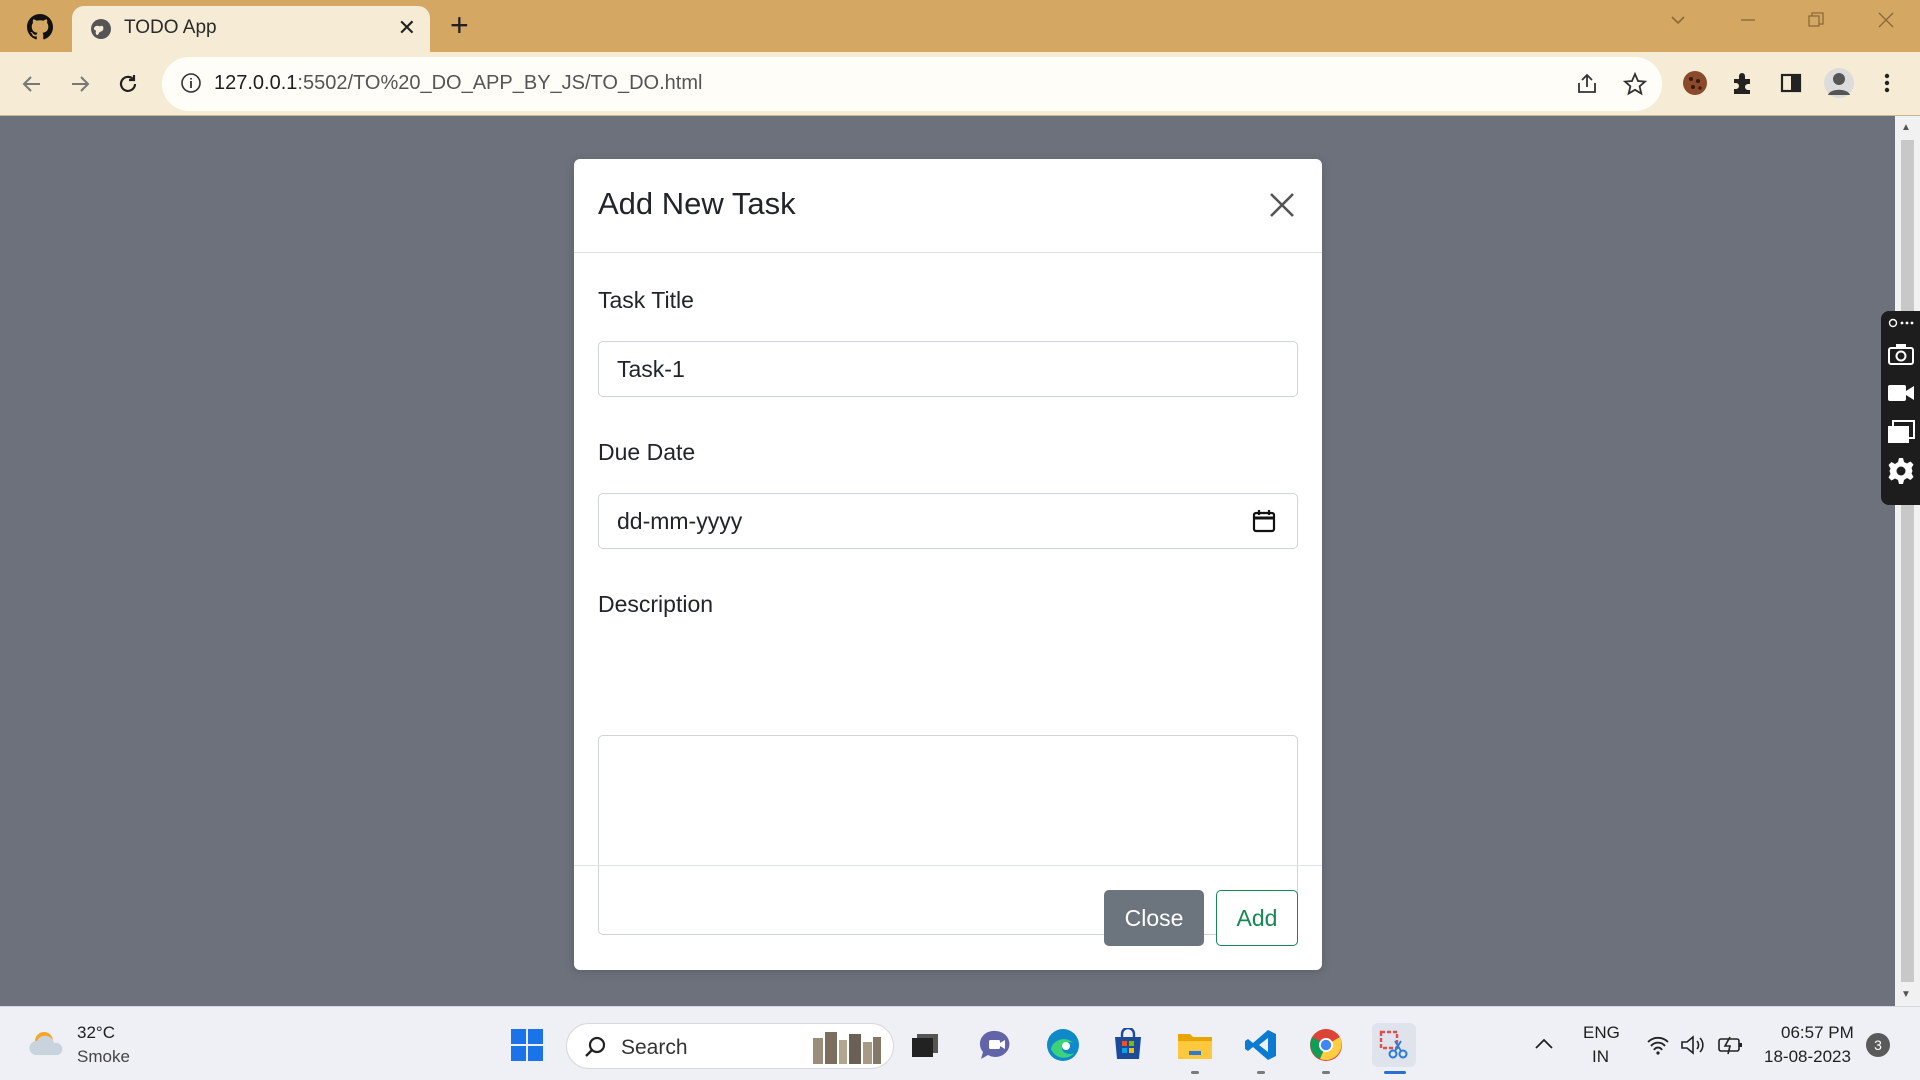 This screenshot has width=1920, height=1080. What do you see at coordinates (40, 27) in the screenshot?
I see `github-icon` at bounding box center [40, 27].